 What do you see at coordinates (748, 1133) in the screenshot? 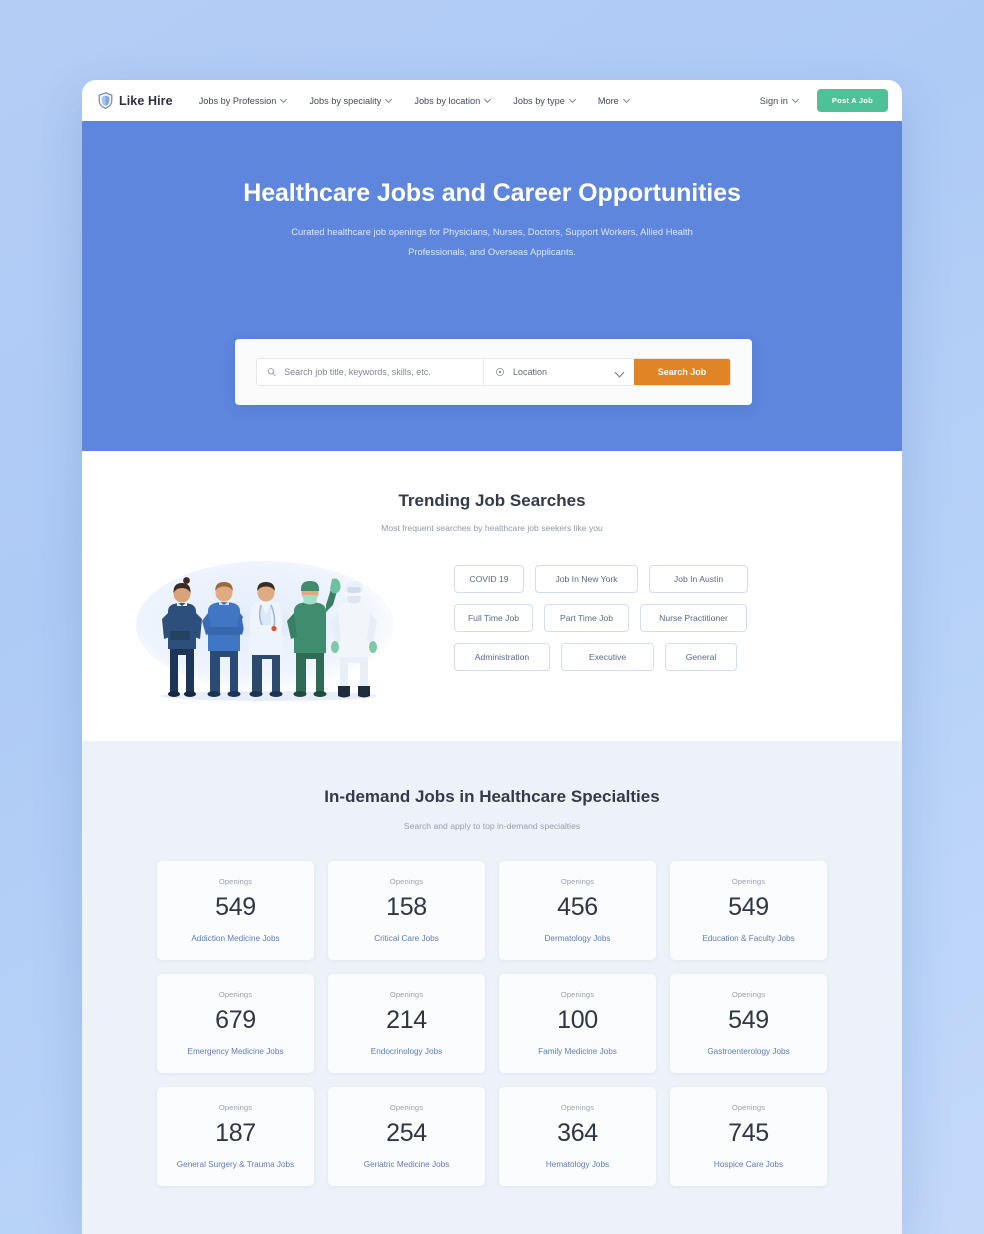
I see `openings-count: 745` at bounding box center [748, 1133].